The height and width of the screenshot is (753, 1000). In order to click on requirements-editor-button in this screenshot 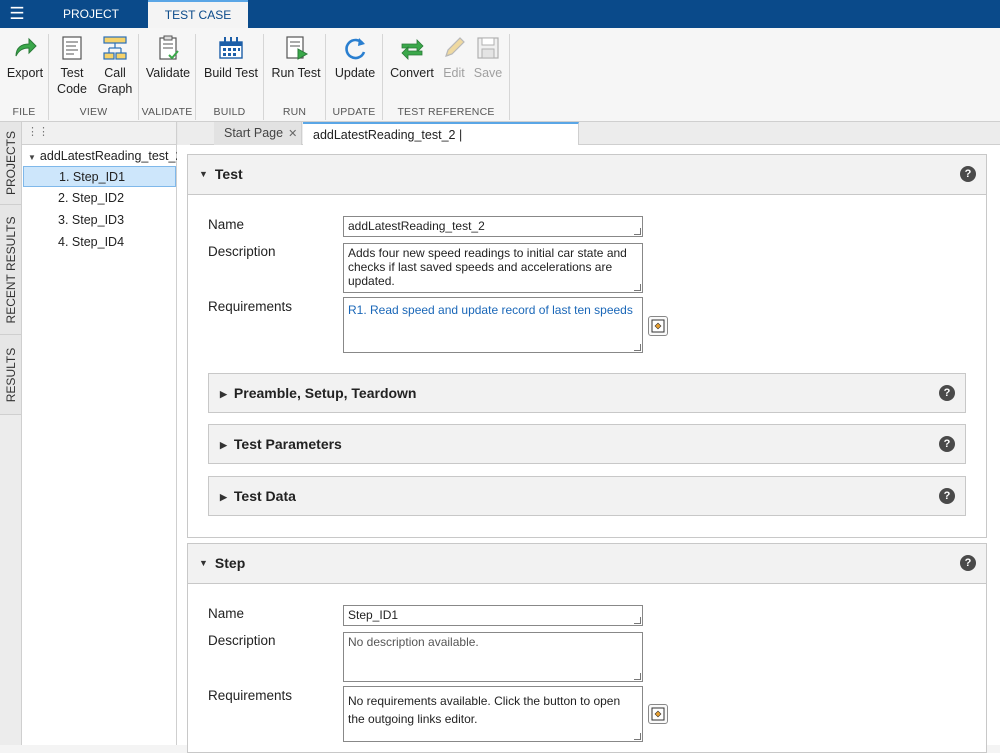, I will do `click(658, 326)`.